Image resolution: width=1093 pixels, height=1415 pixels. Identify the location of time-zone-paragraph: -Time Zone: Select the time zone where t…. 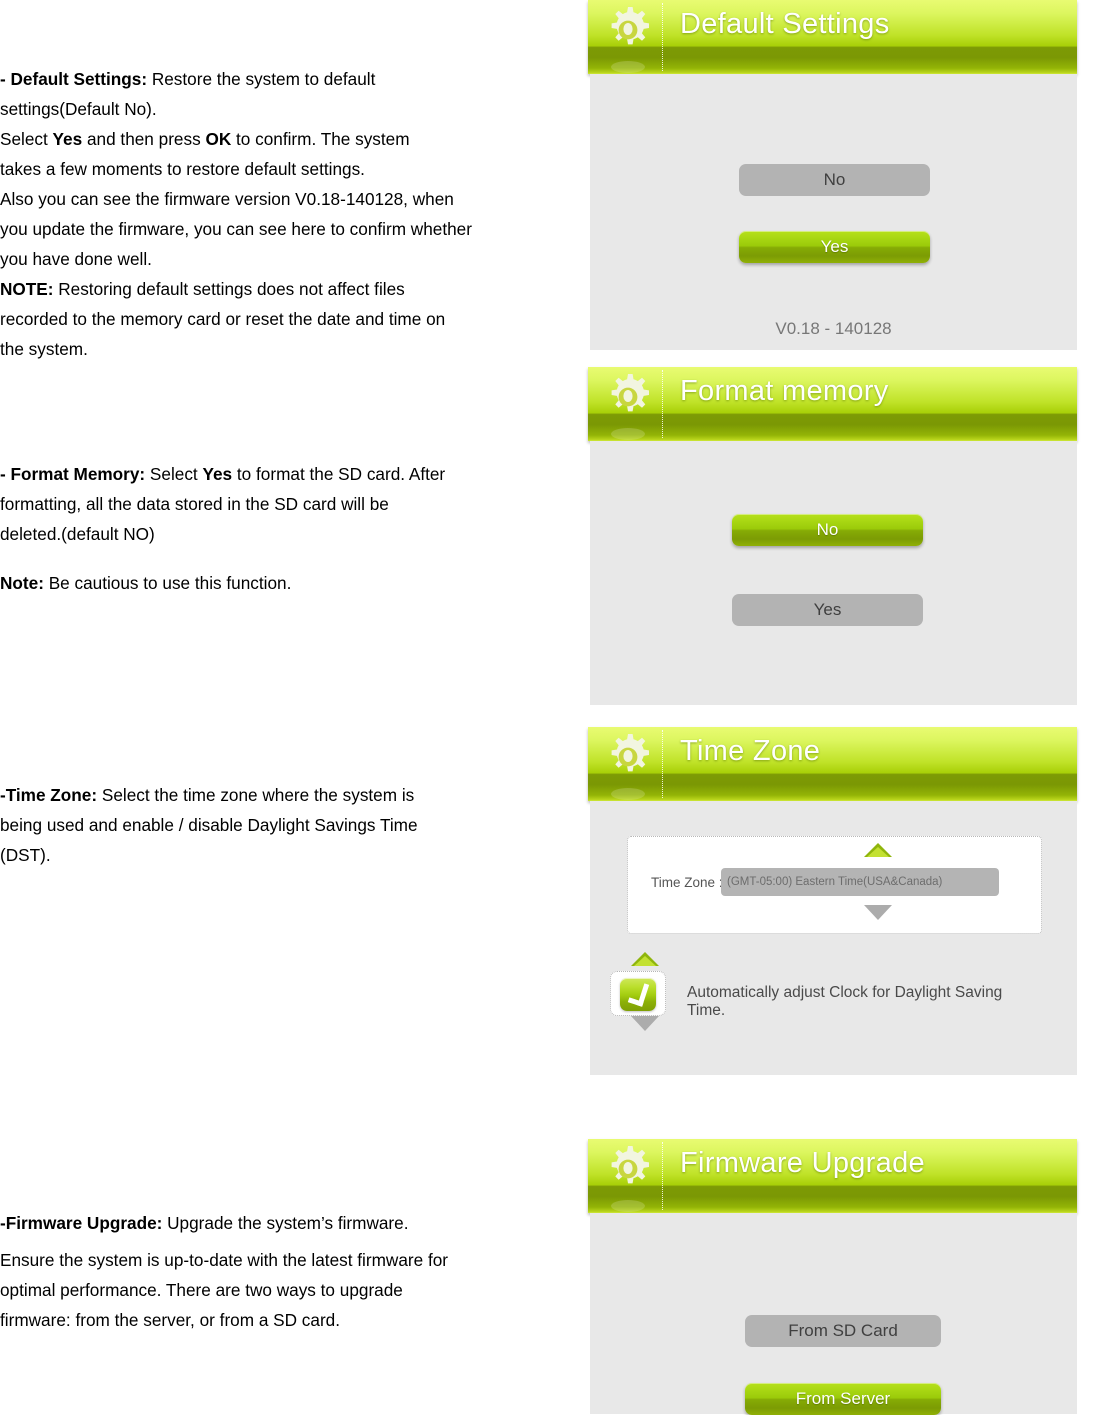
(287, 825).